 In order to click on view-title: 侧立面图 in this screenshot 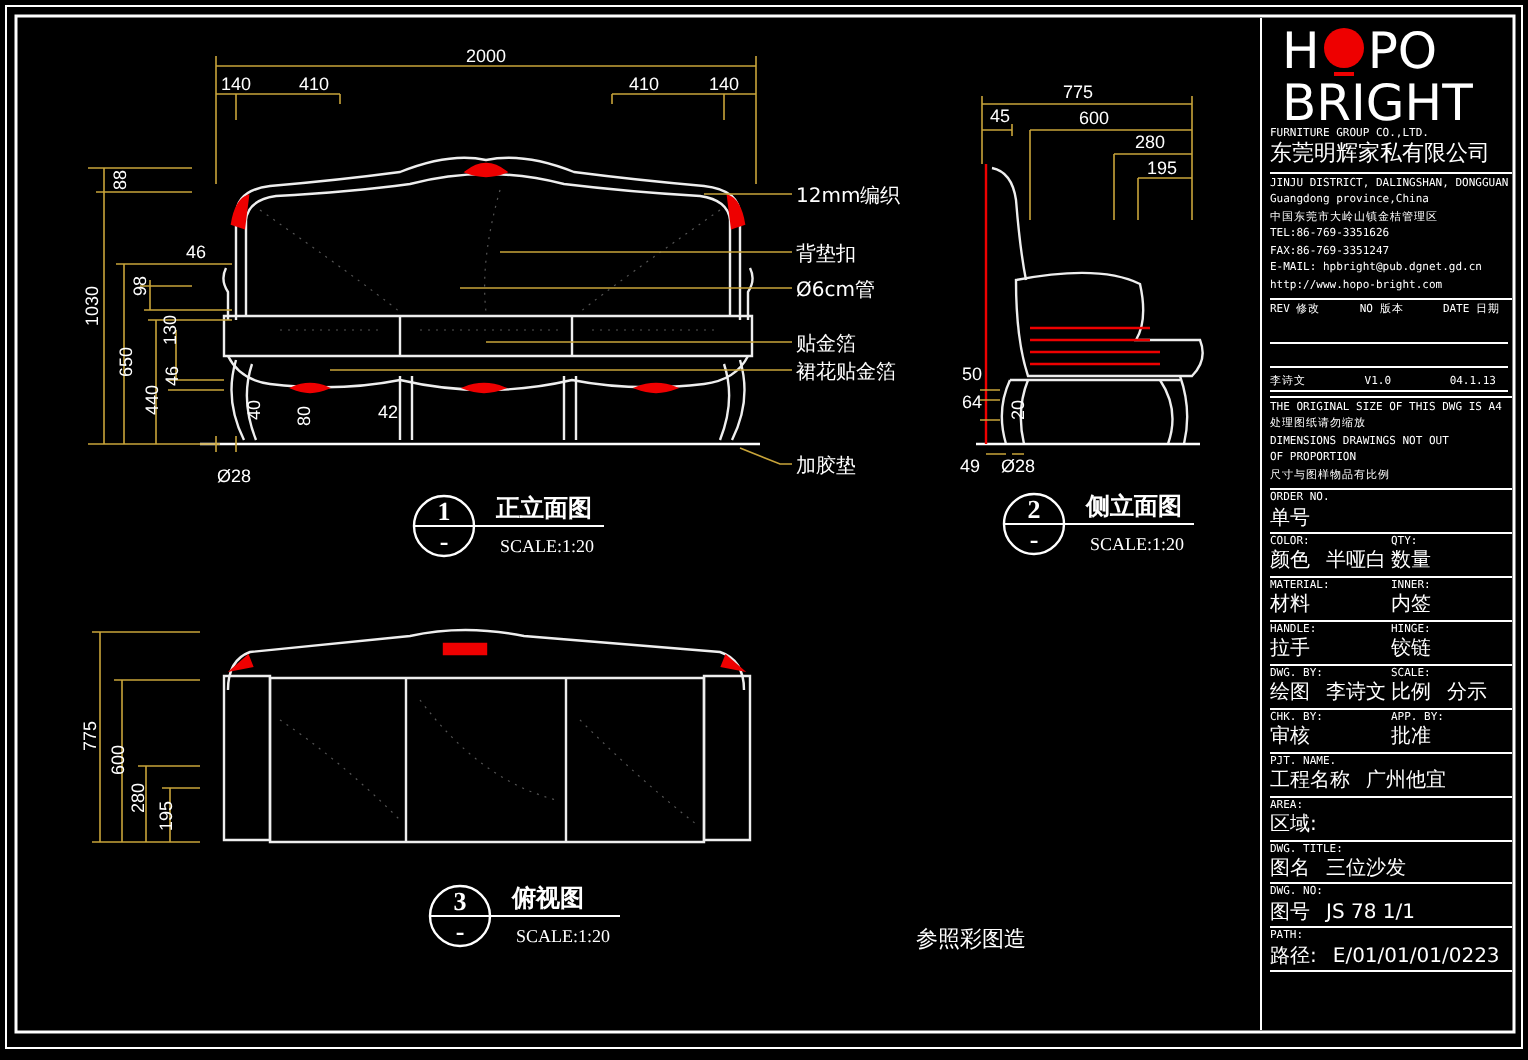, I will do `click(1134, 506)`.